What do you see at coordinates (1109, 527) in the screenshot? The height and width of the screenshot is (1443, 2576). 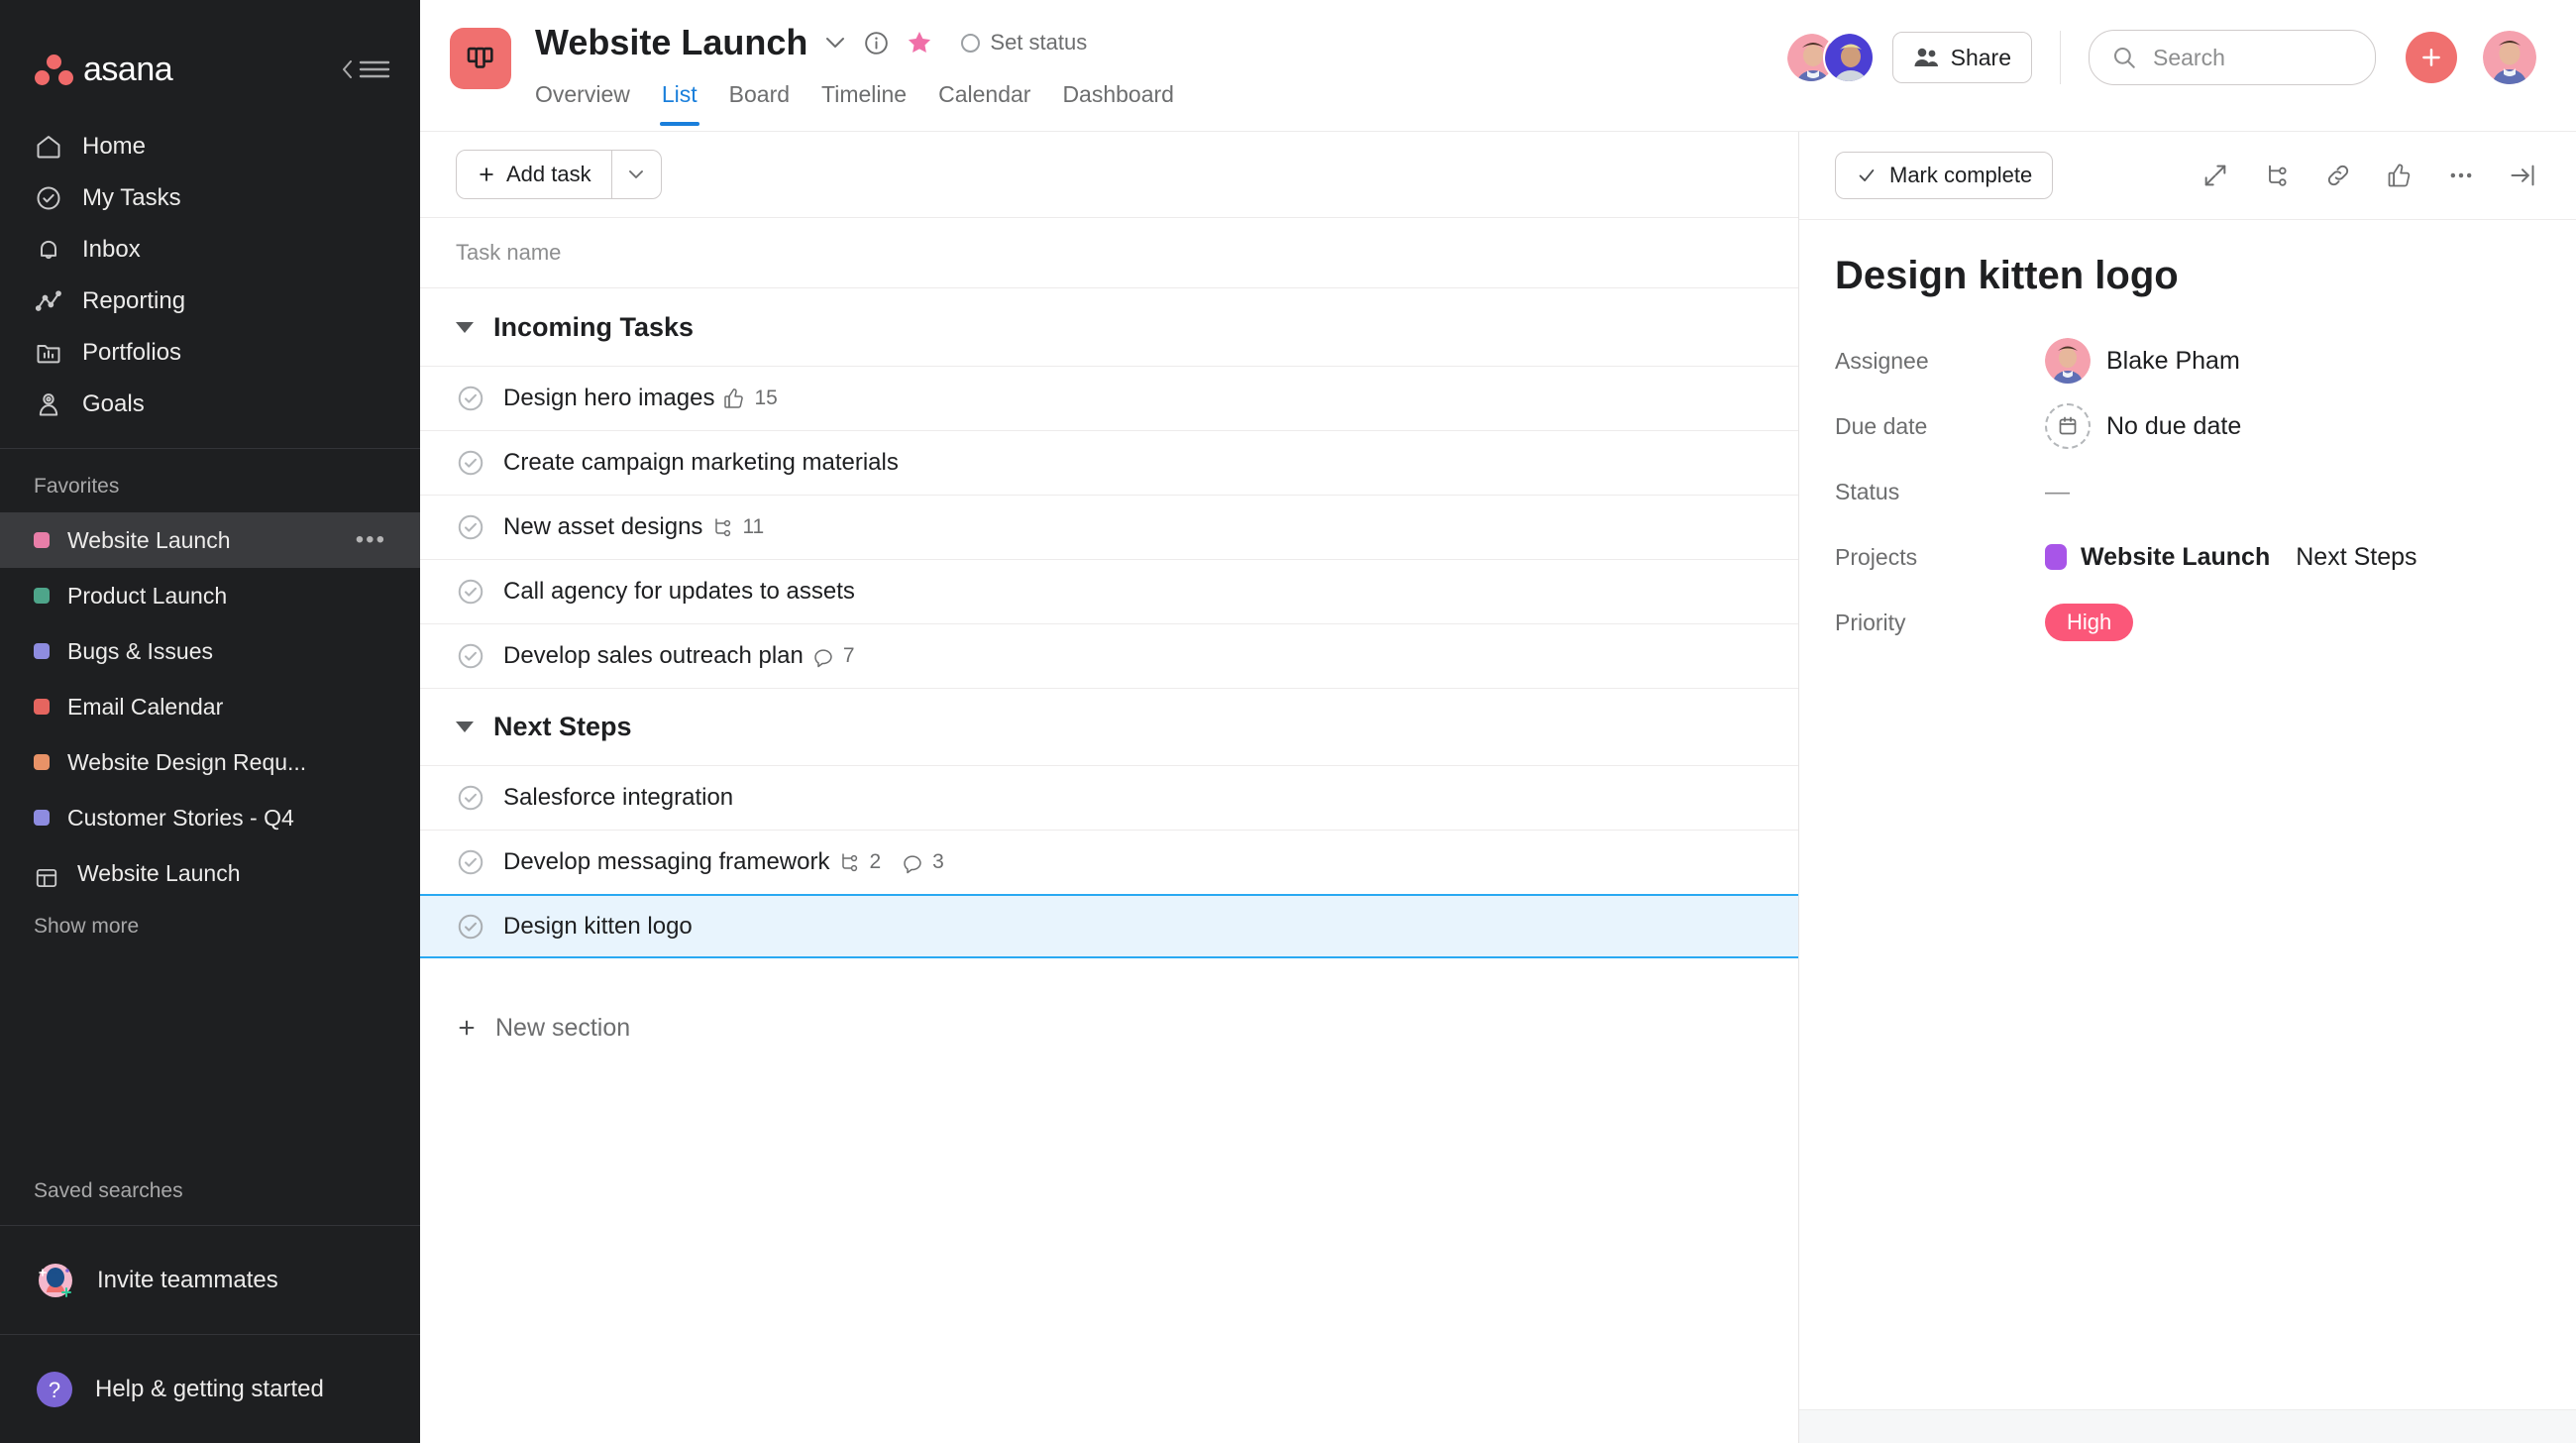 I see `table-row: New asset designs 11` at bounding box center [1109, 527].